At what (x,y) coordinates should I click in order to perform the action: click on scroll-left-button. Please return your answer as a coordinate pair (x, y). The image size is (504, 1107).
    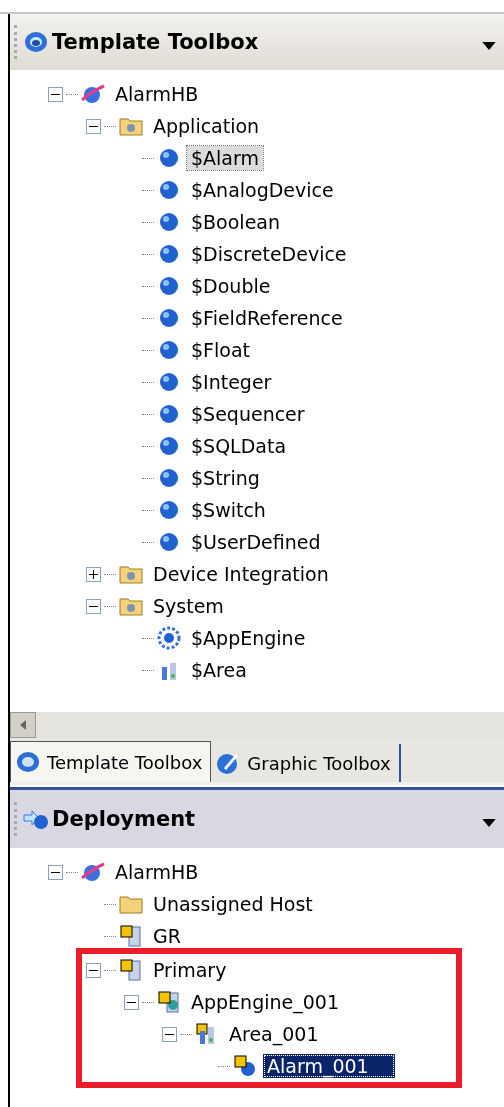
    Looking at the image, I should click on (23, 725).